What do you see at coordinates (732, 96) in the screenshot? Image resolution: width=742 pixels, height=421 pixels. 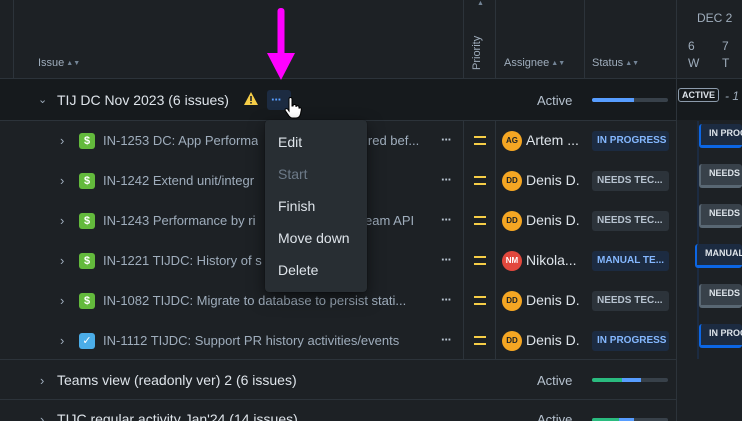 I see `active-sprint-suffix: - 1` at bounding box center [732, 96].